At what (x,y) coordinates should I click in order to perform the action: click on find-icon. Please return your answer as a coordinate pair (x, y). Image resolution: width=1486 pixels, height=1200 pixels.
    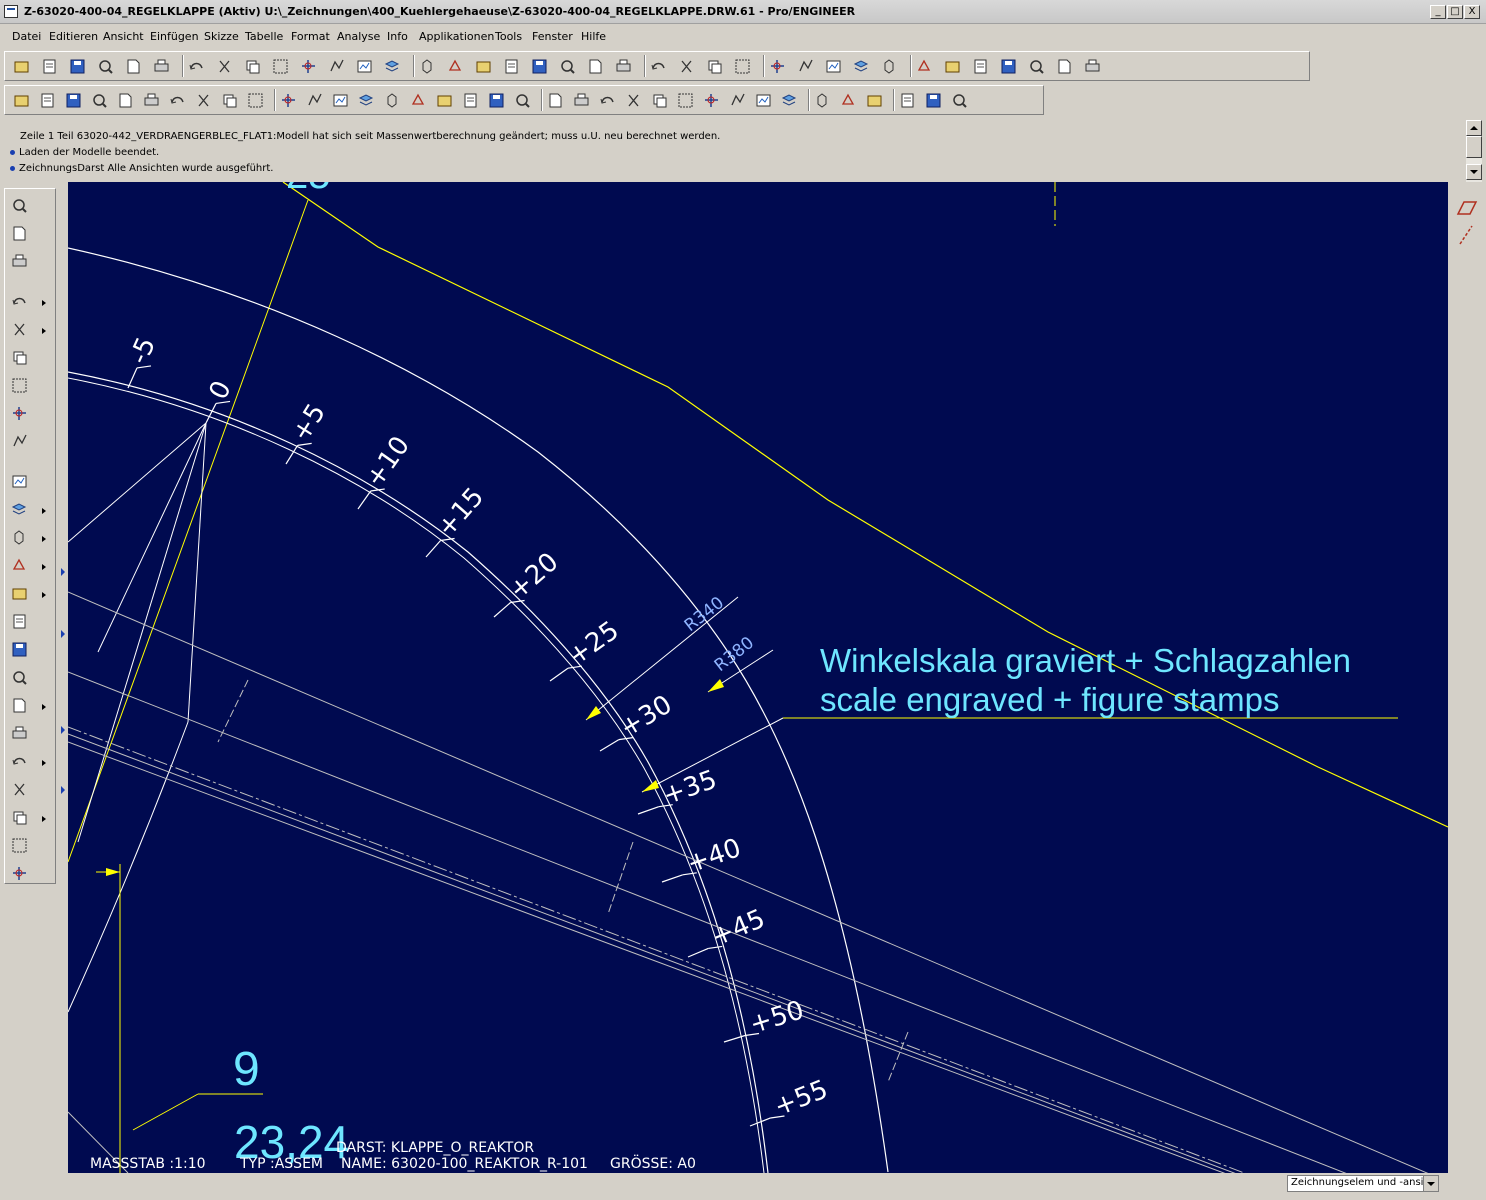
    Looking at the image, I should click on (364, 66).